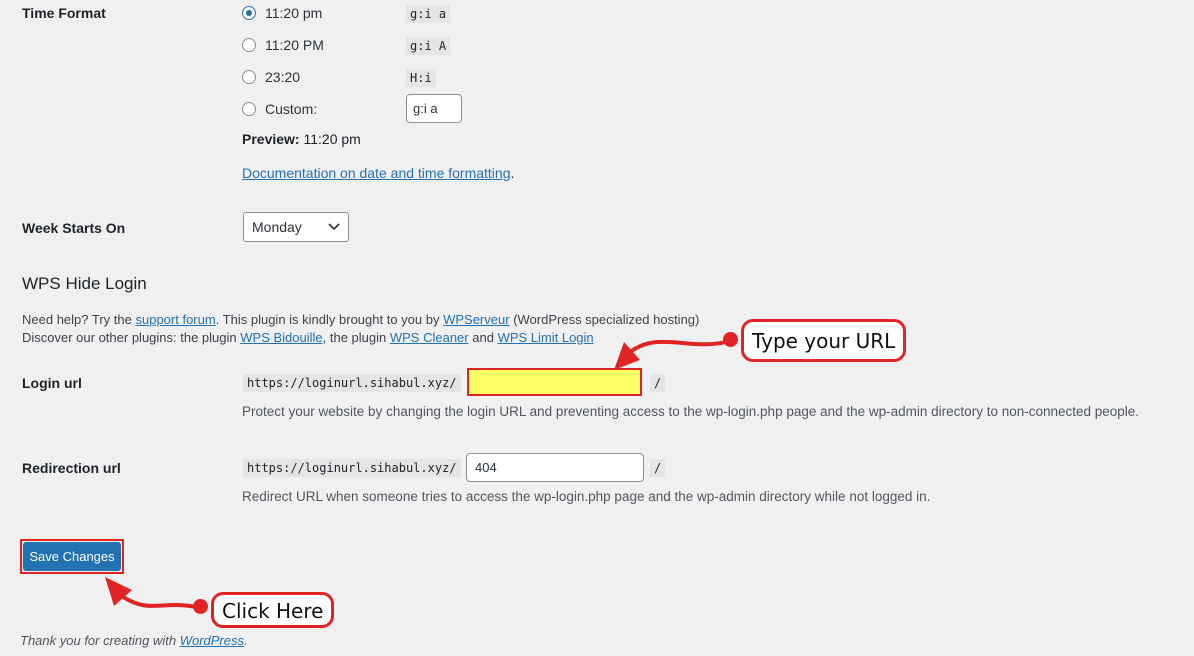  Describe the element at coordinates (200, 606) in the screenshot. I see `click-here-dot` at that location.